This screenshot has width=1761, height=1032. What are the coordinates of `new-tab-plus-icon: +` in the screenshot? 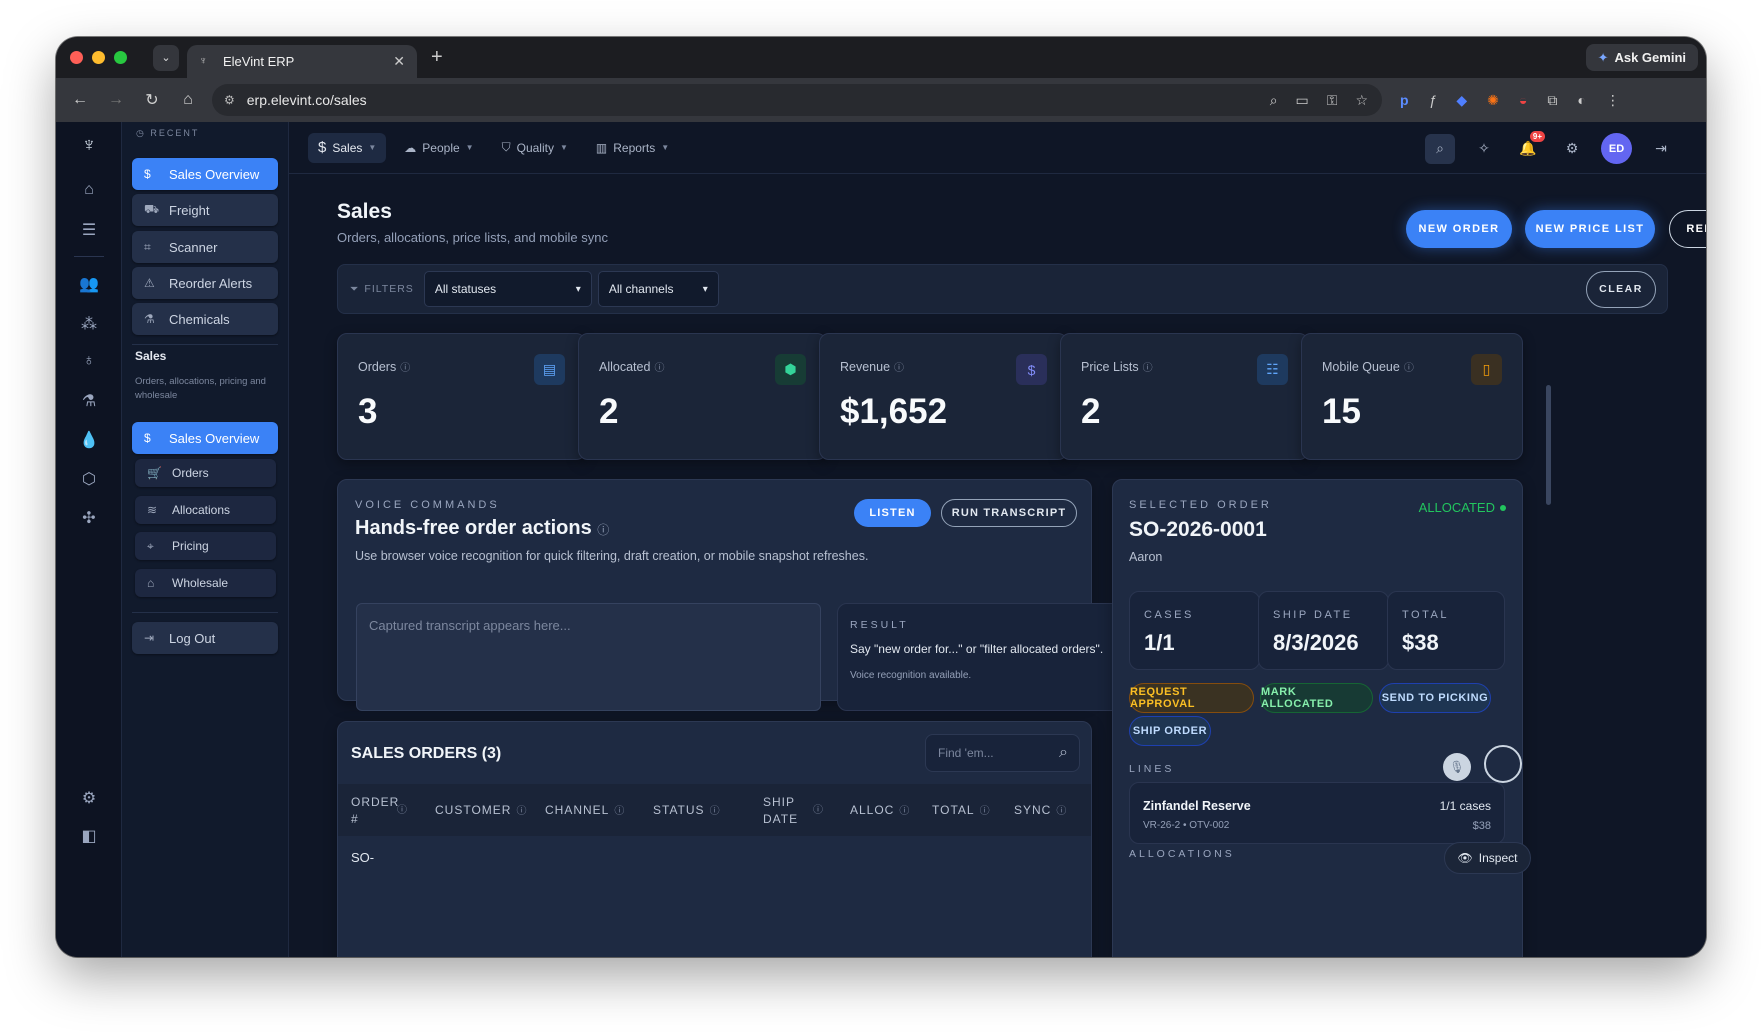 It's located at (437, 57).